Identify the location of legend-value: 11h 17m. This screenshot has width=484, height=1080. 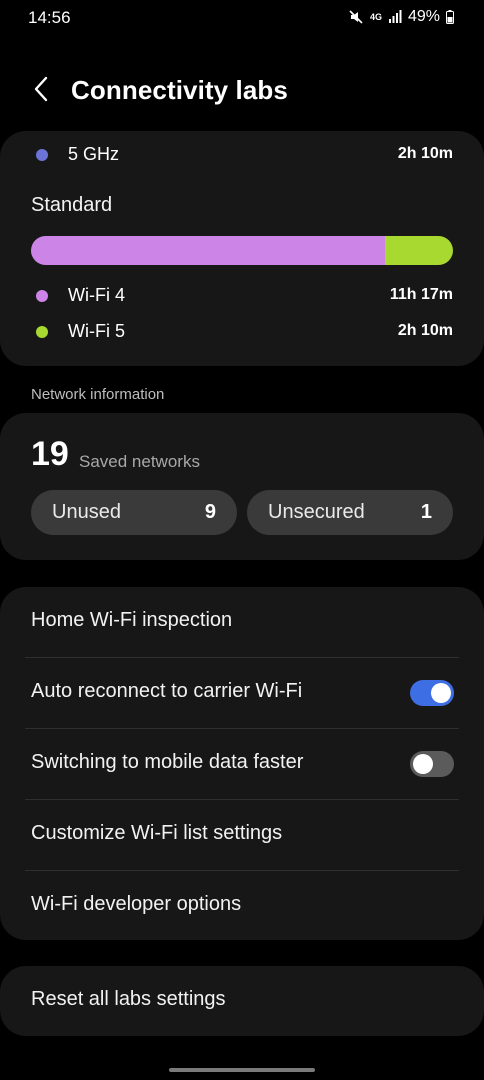
(421, 294).